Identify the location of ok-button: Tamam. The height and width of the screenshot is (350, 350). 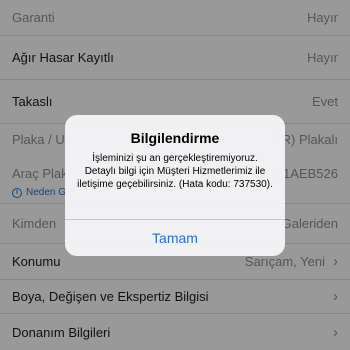
(175, 238).